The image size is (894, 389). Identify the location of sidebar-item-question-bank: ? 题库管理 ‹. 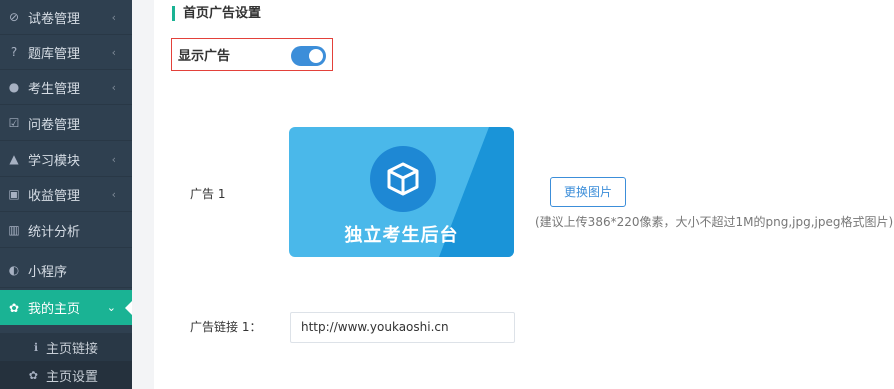
(66, 52).